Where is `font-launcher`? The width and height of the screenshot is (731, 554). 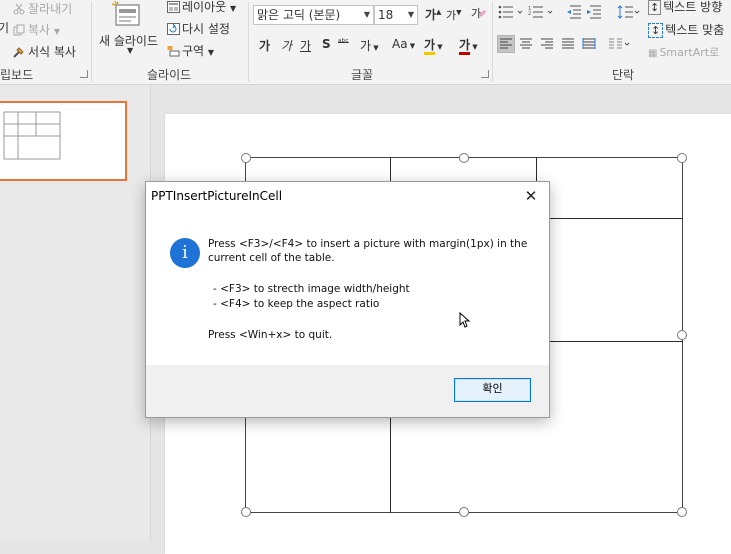
font-launcher is located at coordinates (485, 74).